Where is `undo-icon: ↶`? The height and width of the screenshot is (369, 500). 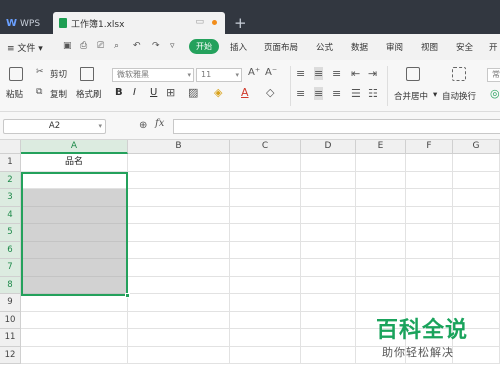
undo-icon: ↶ is located at coordinates (137, 46).